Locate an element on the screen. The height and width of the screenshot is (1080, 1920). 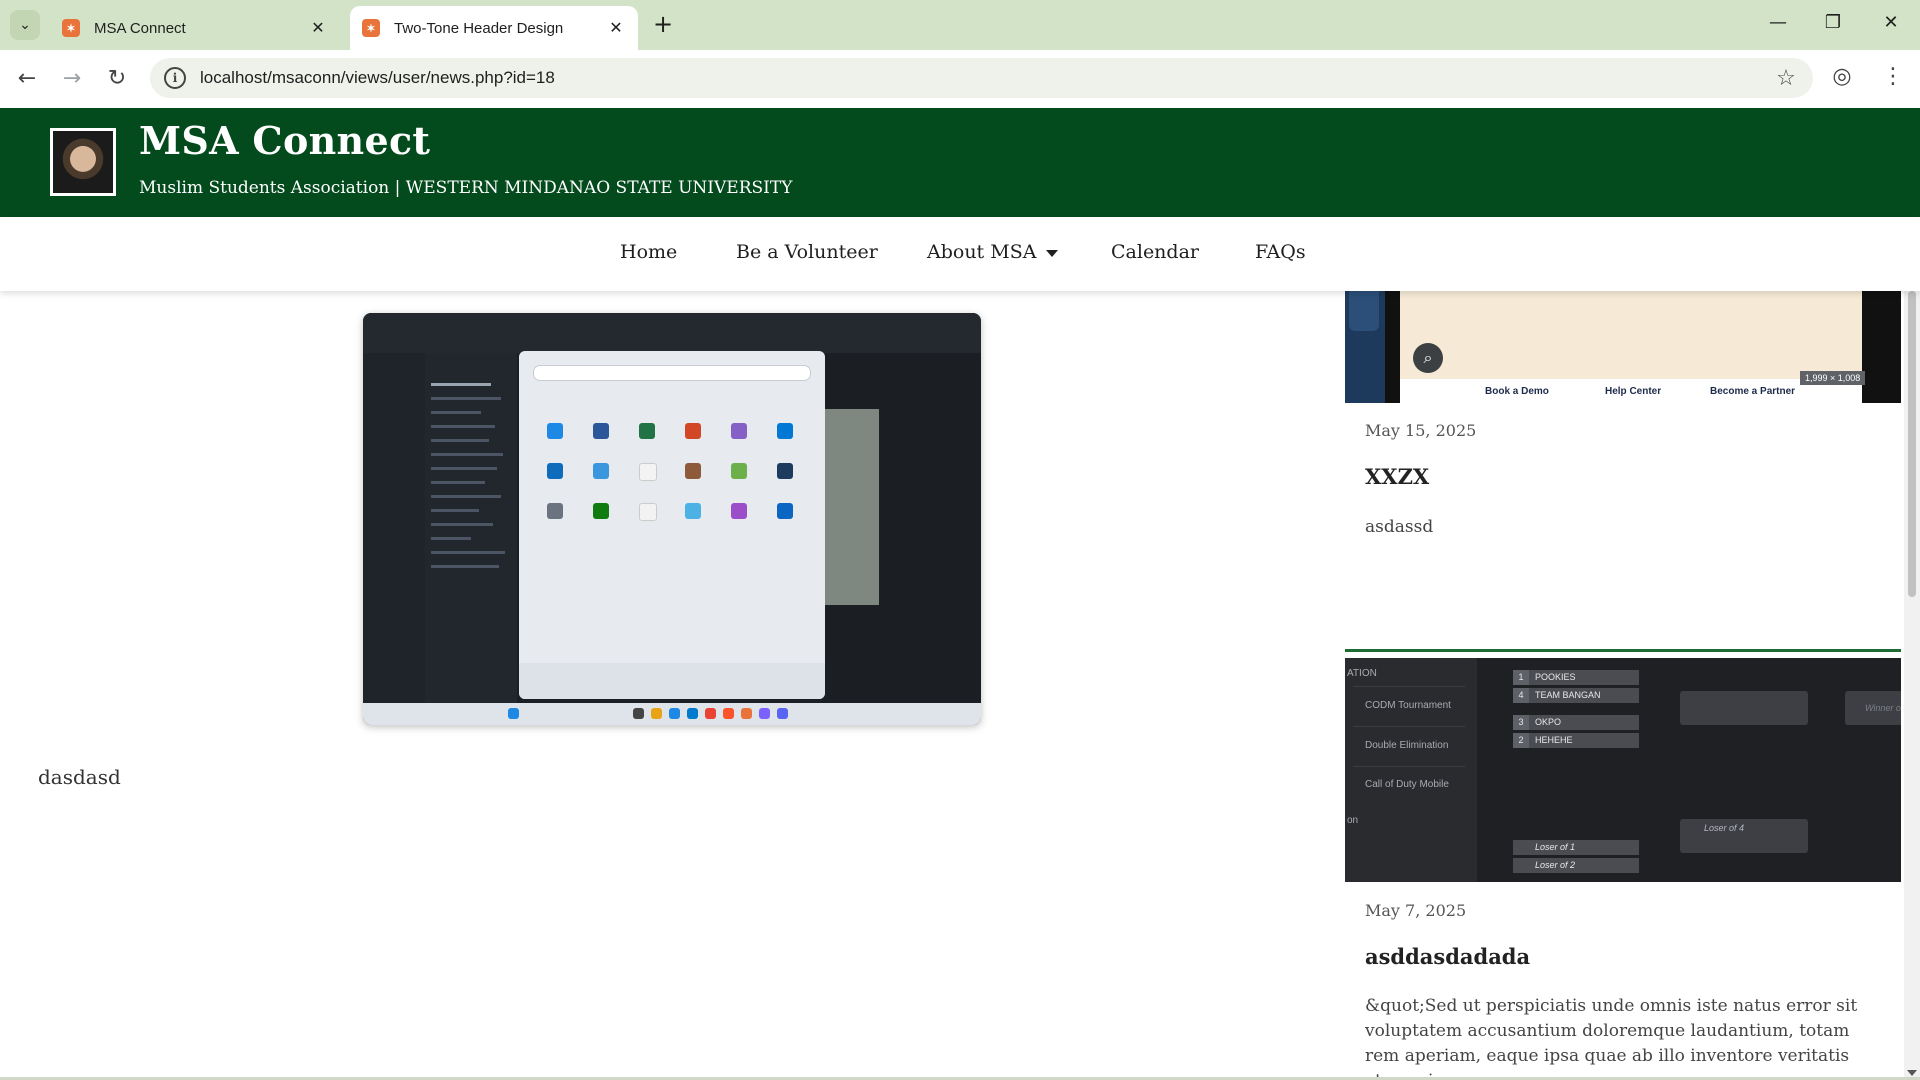
tab-title: MSA Connect is located at coordinates (140, 28).